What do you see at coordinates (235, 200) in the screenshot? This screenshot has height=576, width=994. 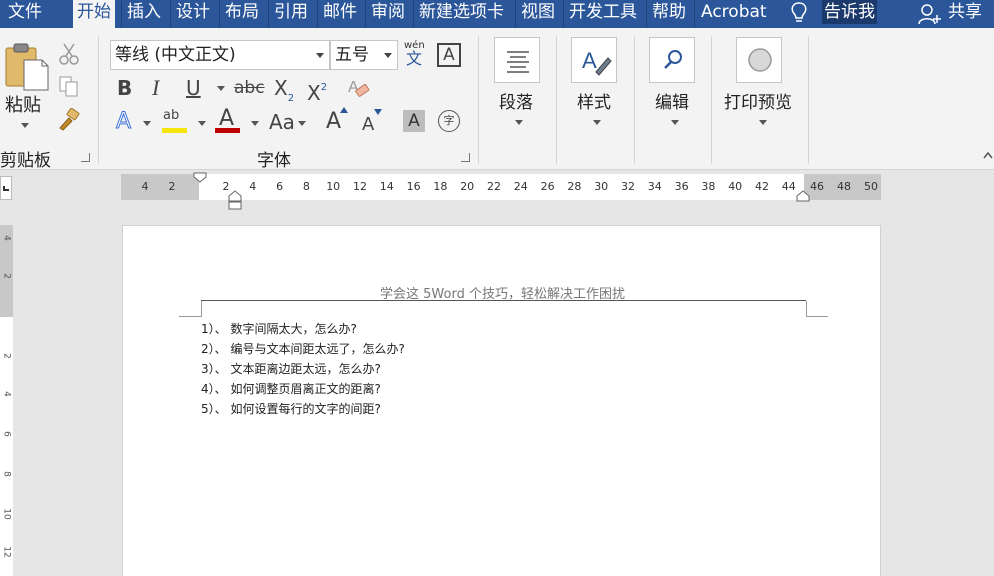 I see `hanging-indent-marker` at bounding box center [235, 200].